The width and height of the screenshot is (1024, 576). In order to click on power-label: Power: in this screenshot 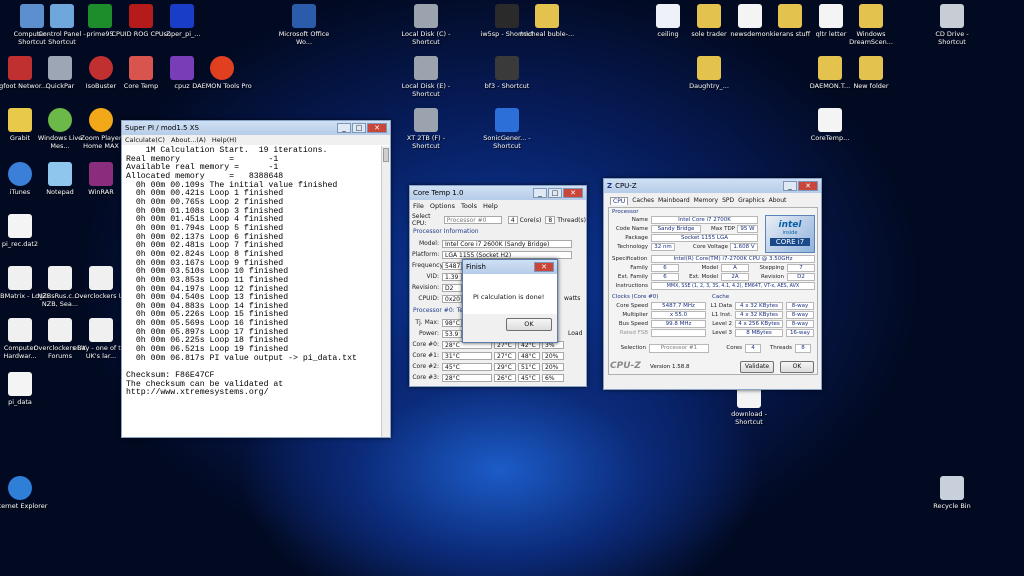, I will do `click(428, 333)`.